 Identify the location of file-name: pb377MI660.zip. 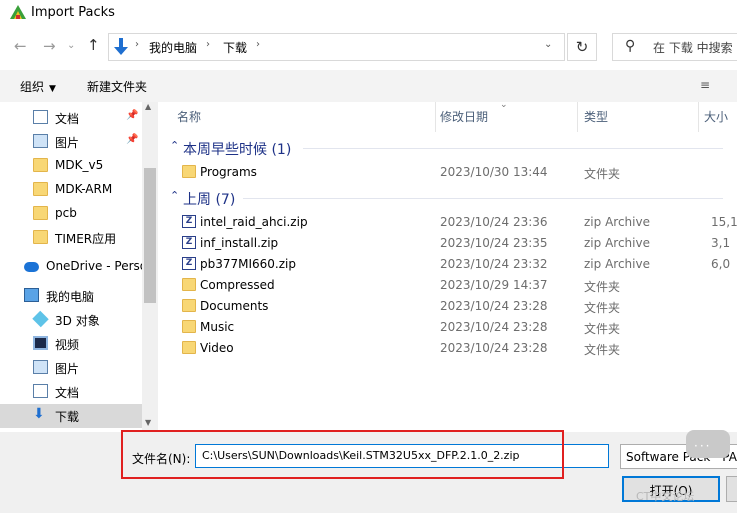
(248, 264).